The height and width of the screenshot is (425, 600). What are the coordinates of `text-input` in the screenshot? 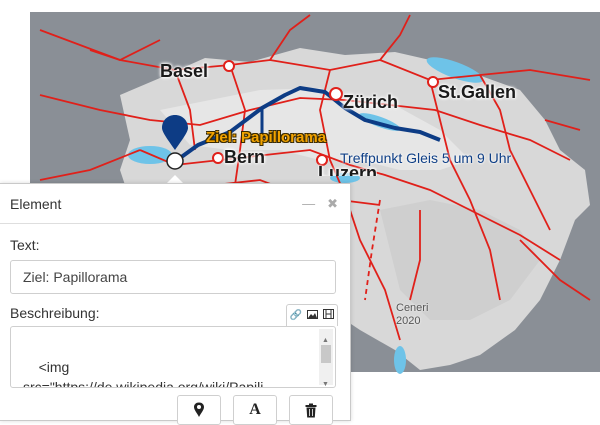 It's located at (173, 277).